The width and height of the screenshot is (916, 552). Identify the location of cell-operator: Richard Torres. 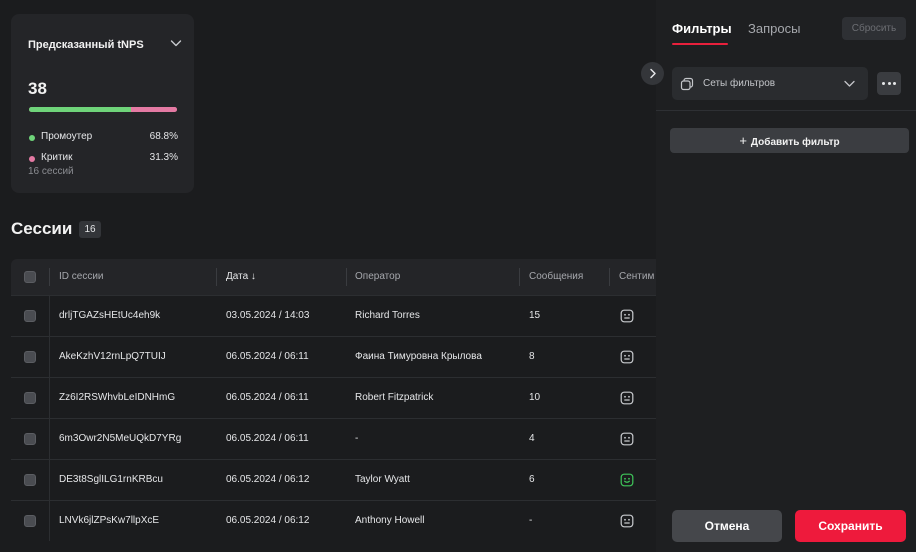
(387, 315).